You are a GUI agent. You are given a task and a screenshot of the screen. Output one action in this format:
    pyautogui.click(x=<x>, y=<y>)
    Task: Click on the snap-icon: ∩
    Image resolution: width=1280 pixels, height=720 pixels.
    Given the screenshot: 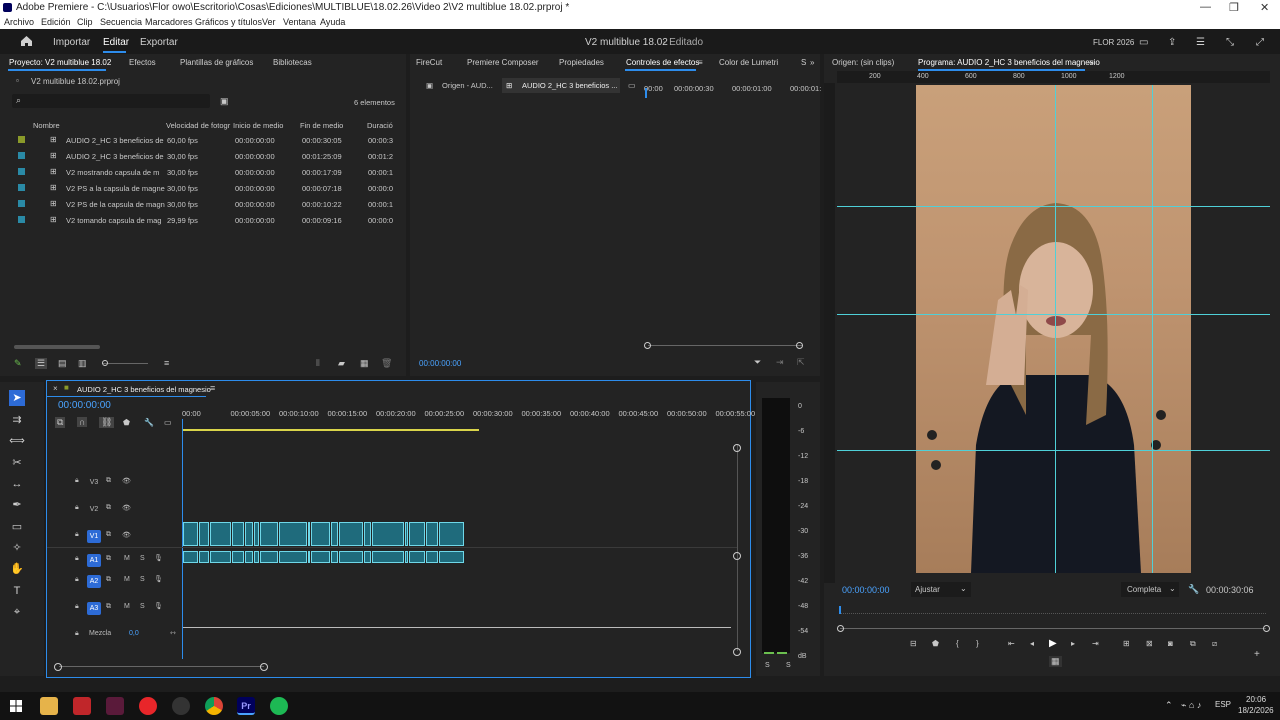 What is the action you would take?
    pyautogui.click(x=82, y=422)
    